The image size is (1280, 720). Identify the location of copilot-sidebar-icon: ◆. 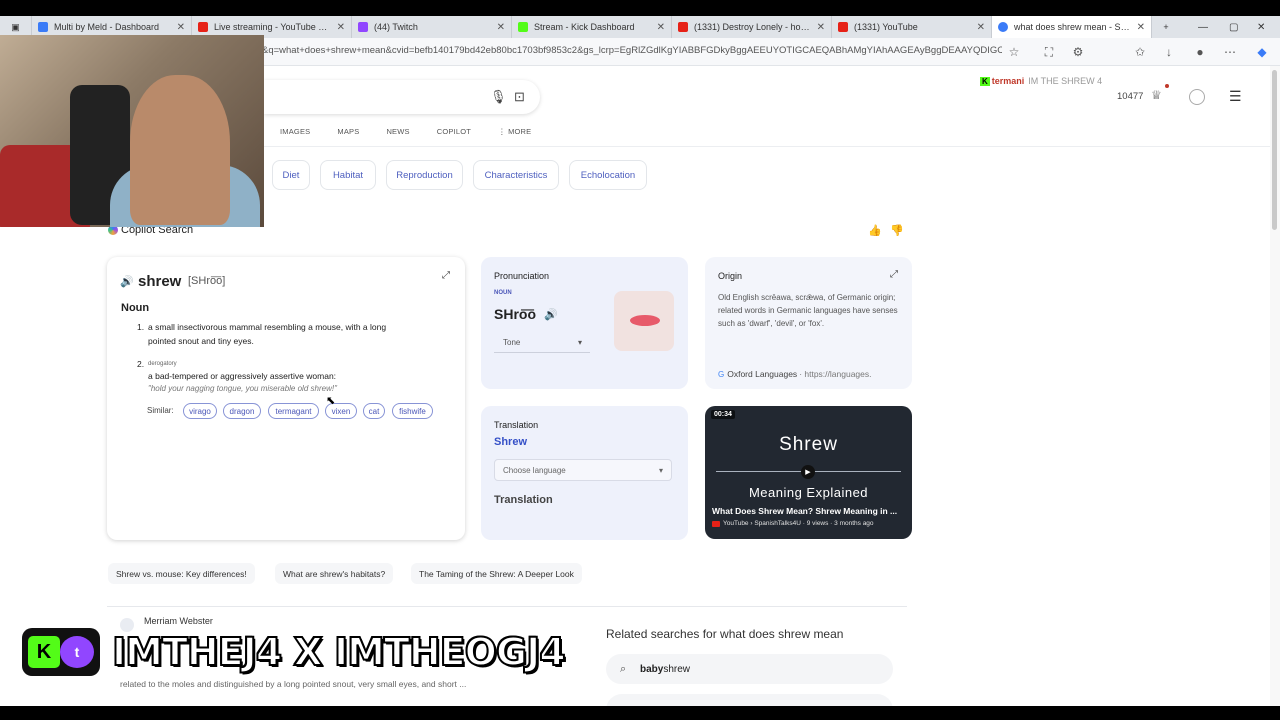
(1262, 52).